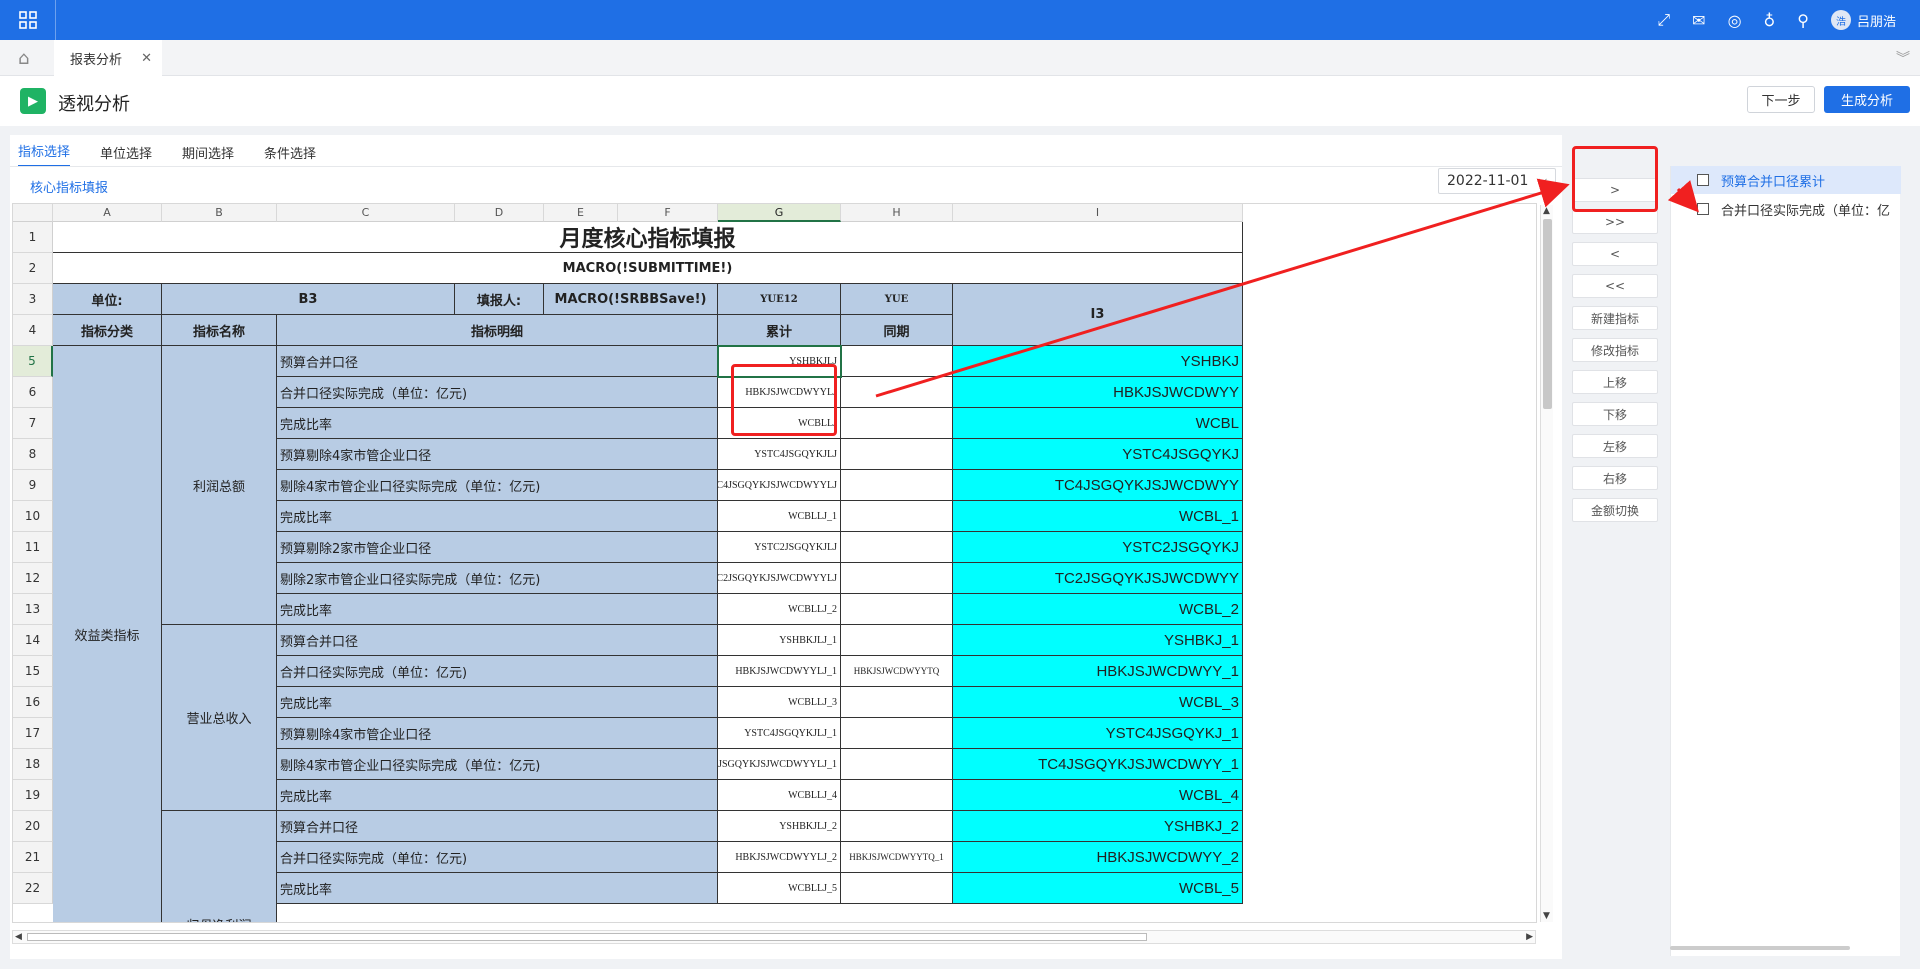  Describe the element at coordinates (1098, 578) in the screenshot. I see `i-value-cell: TC2JSGQYKJSJWCDWYY` at that location.